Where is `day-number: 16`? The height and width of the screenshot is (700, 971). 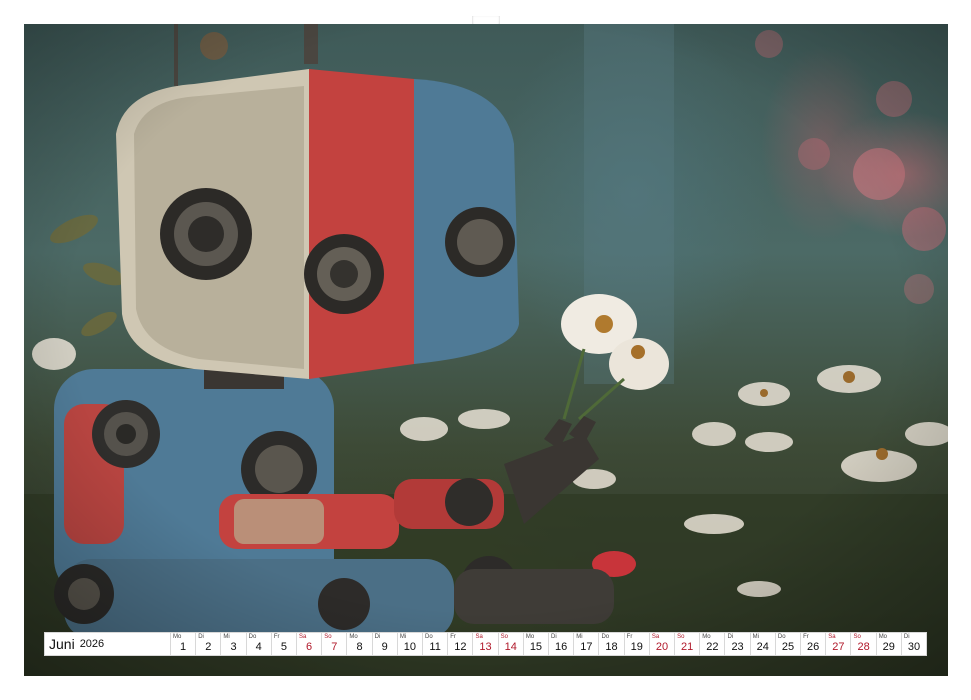
day-number: 16 is located at coordinates (561, 647).